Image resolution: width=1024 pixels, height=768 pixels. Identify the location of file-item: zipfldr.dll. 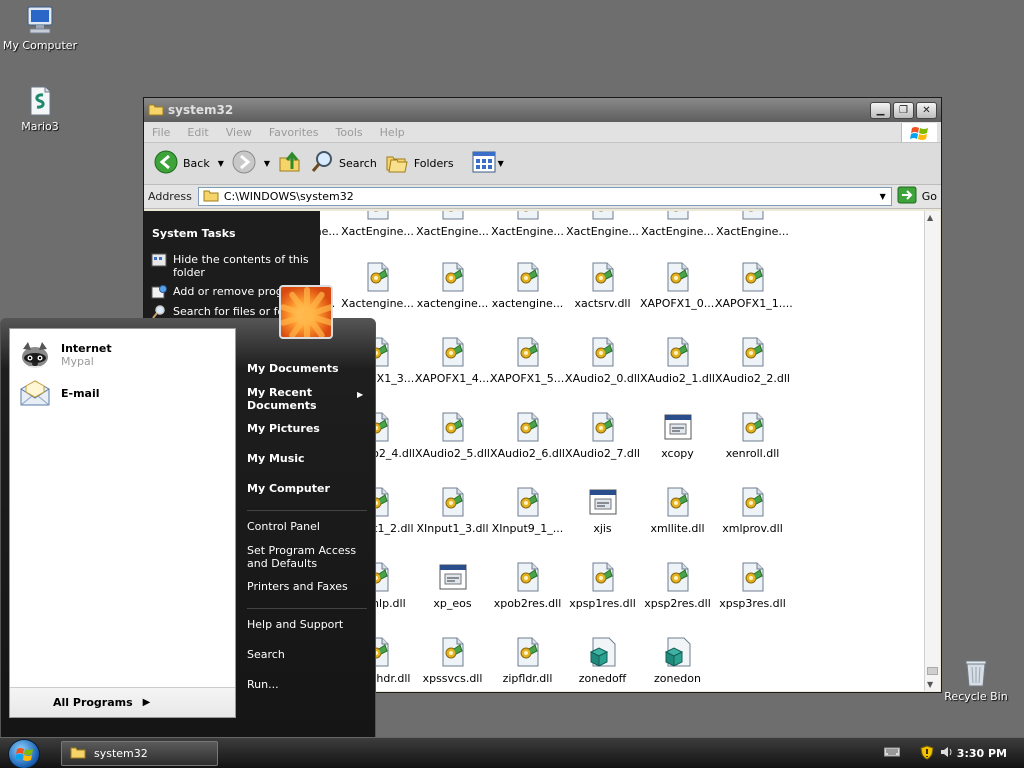
(527, 660).